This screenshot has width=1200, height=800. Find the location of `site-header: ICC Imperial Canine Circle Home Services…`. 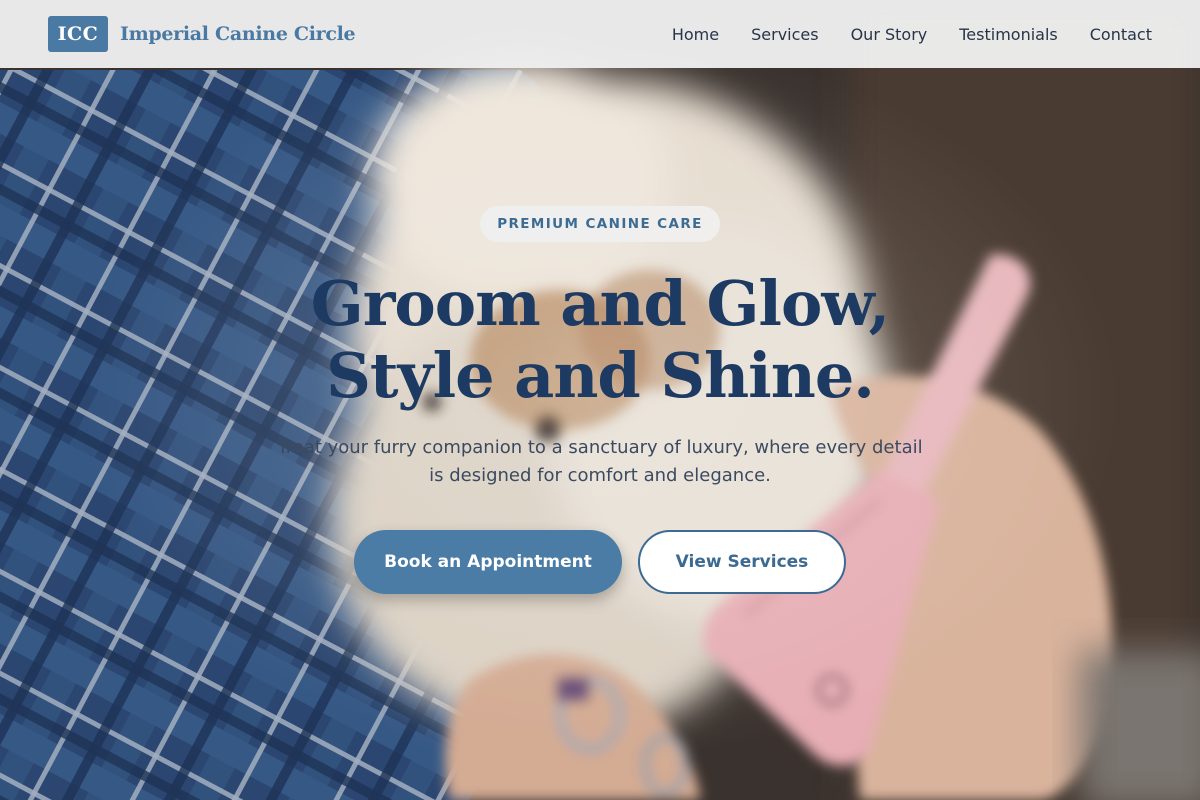

site-header: ICC Imperial Canine Circle Home Services… is located at coordinates (600, 34).